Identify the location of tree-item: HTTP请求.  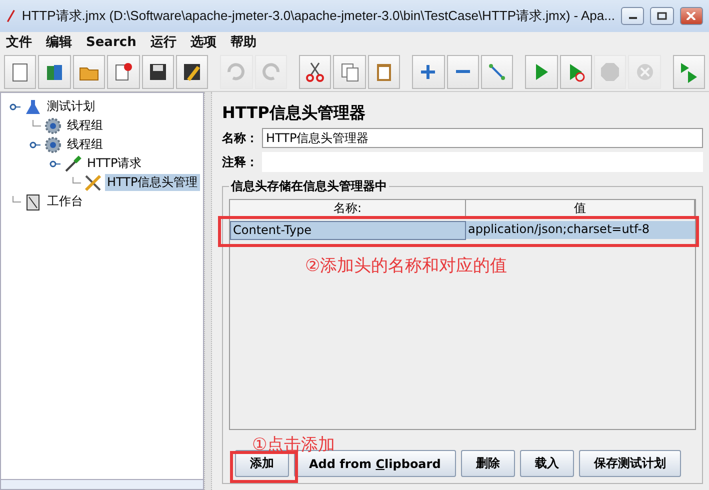
(114, 163).